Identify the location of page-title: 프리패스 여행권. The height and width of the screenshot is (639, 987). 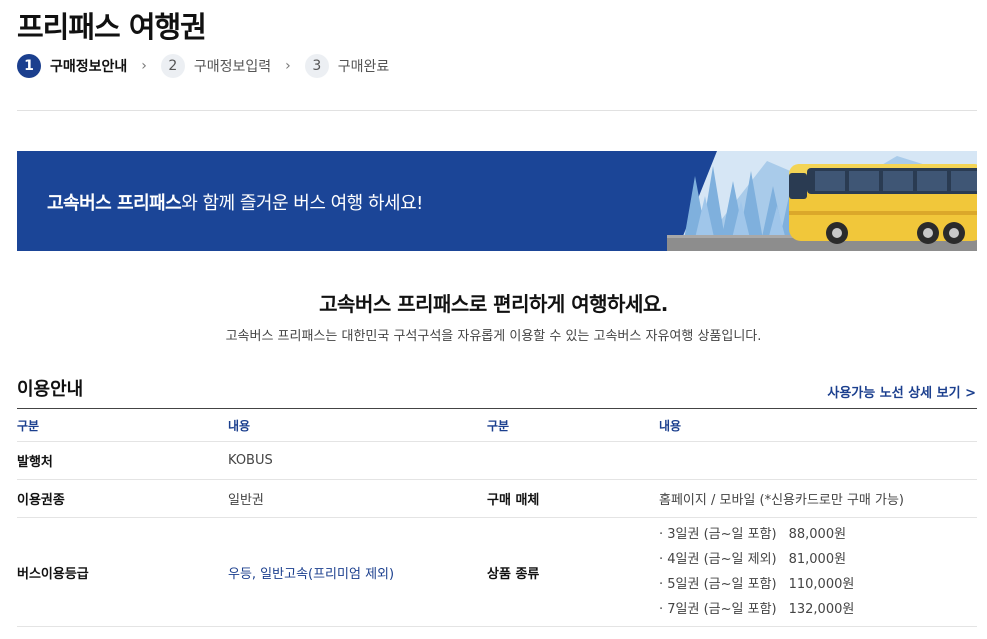
(112, 27).